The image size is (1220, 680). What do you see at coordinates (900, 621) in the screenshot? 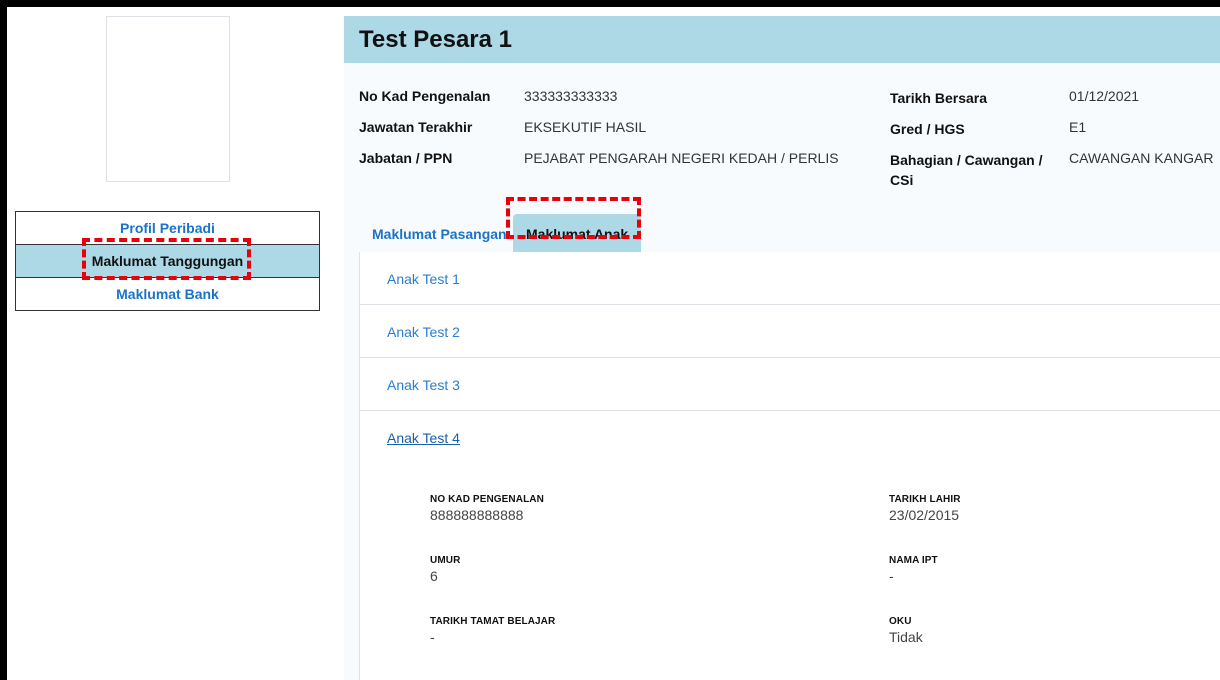
I see `child-oku-label: OKU` at bounding box center [900, 621].